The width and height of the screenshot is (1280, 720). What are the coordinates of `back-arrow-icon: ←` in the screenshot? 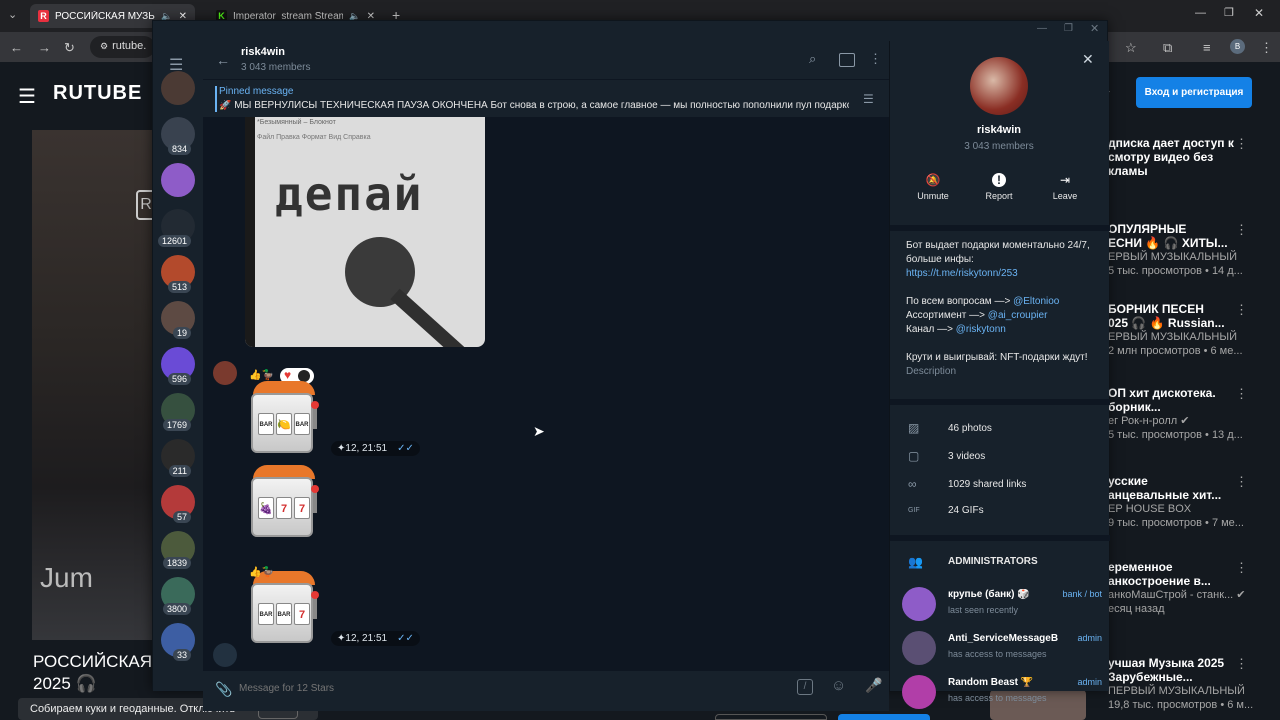 It's located at (223, 60).